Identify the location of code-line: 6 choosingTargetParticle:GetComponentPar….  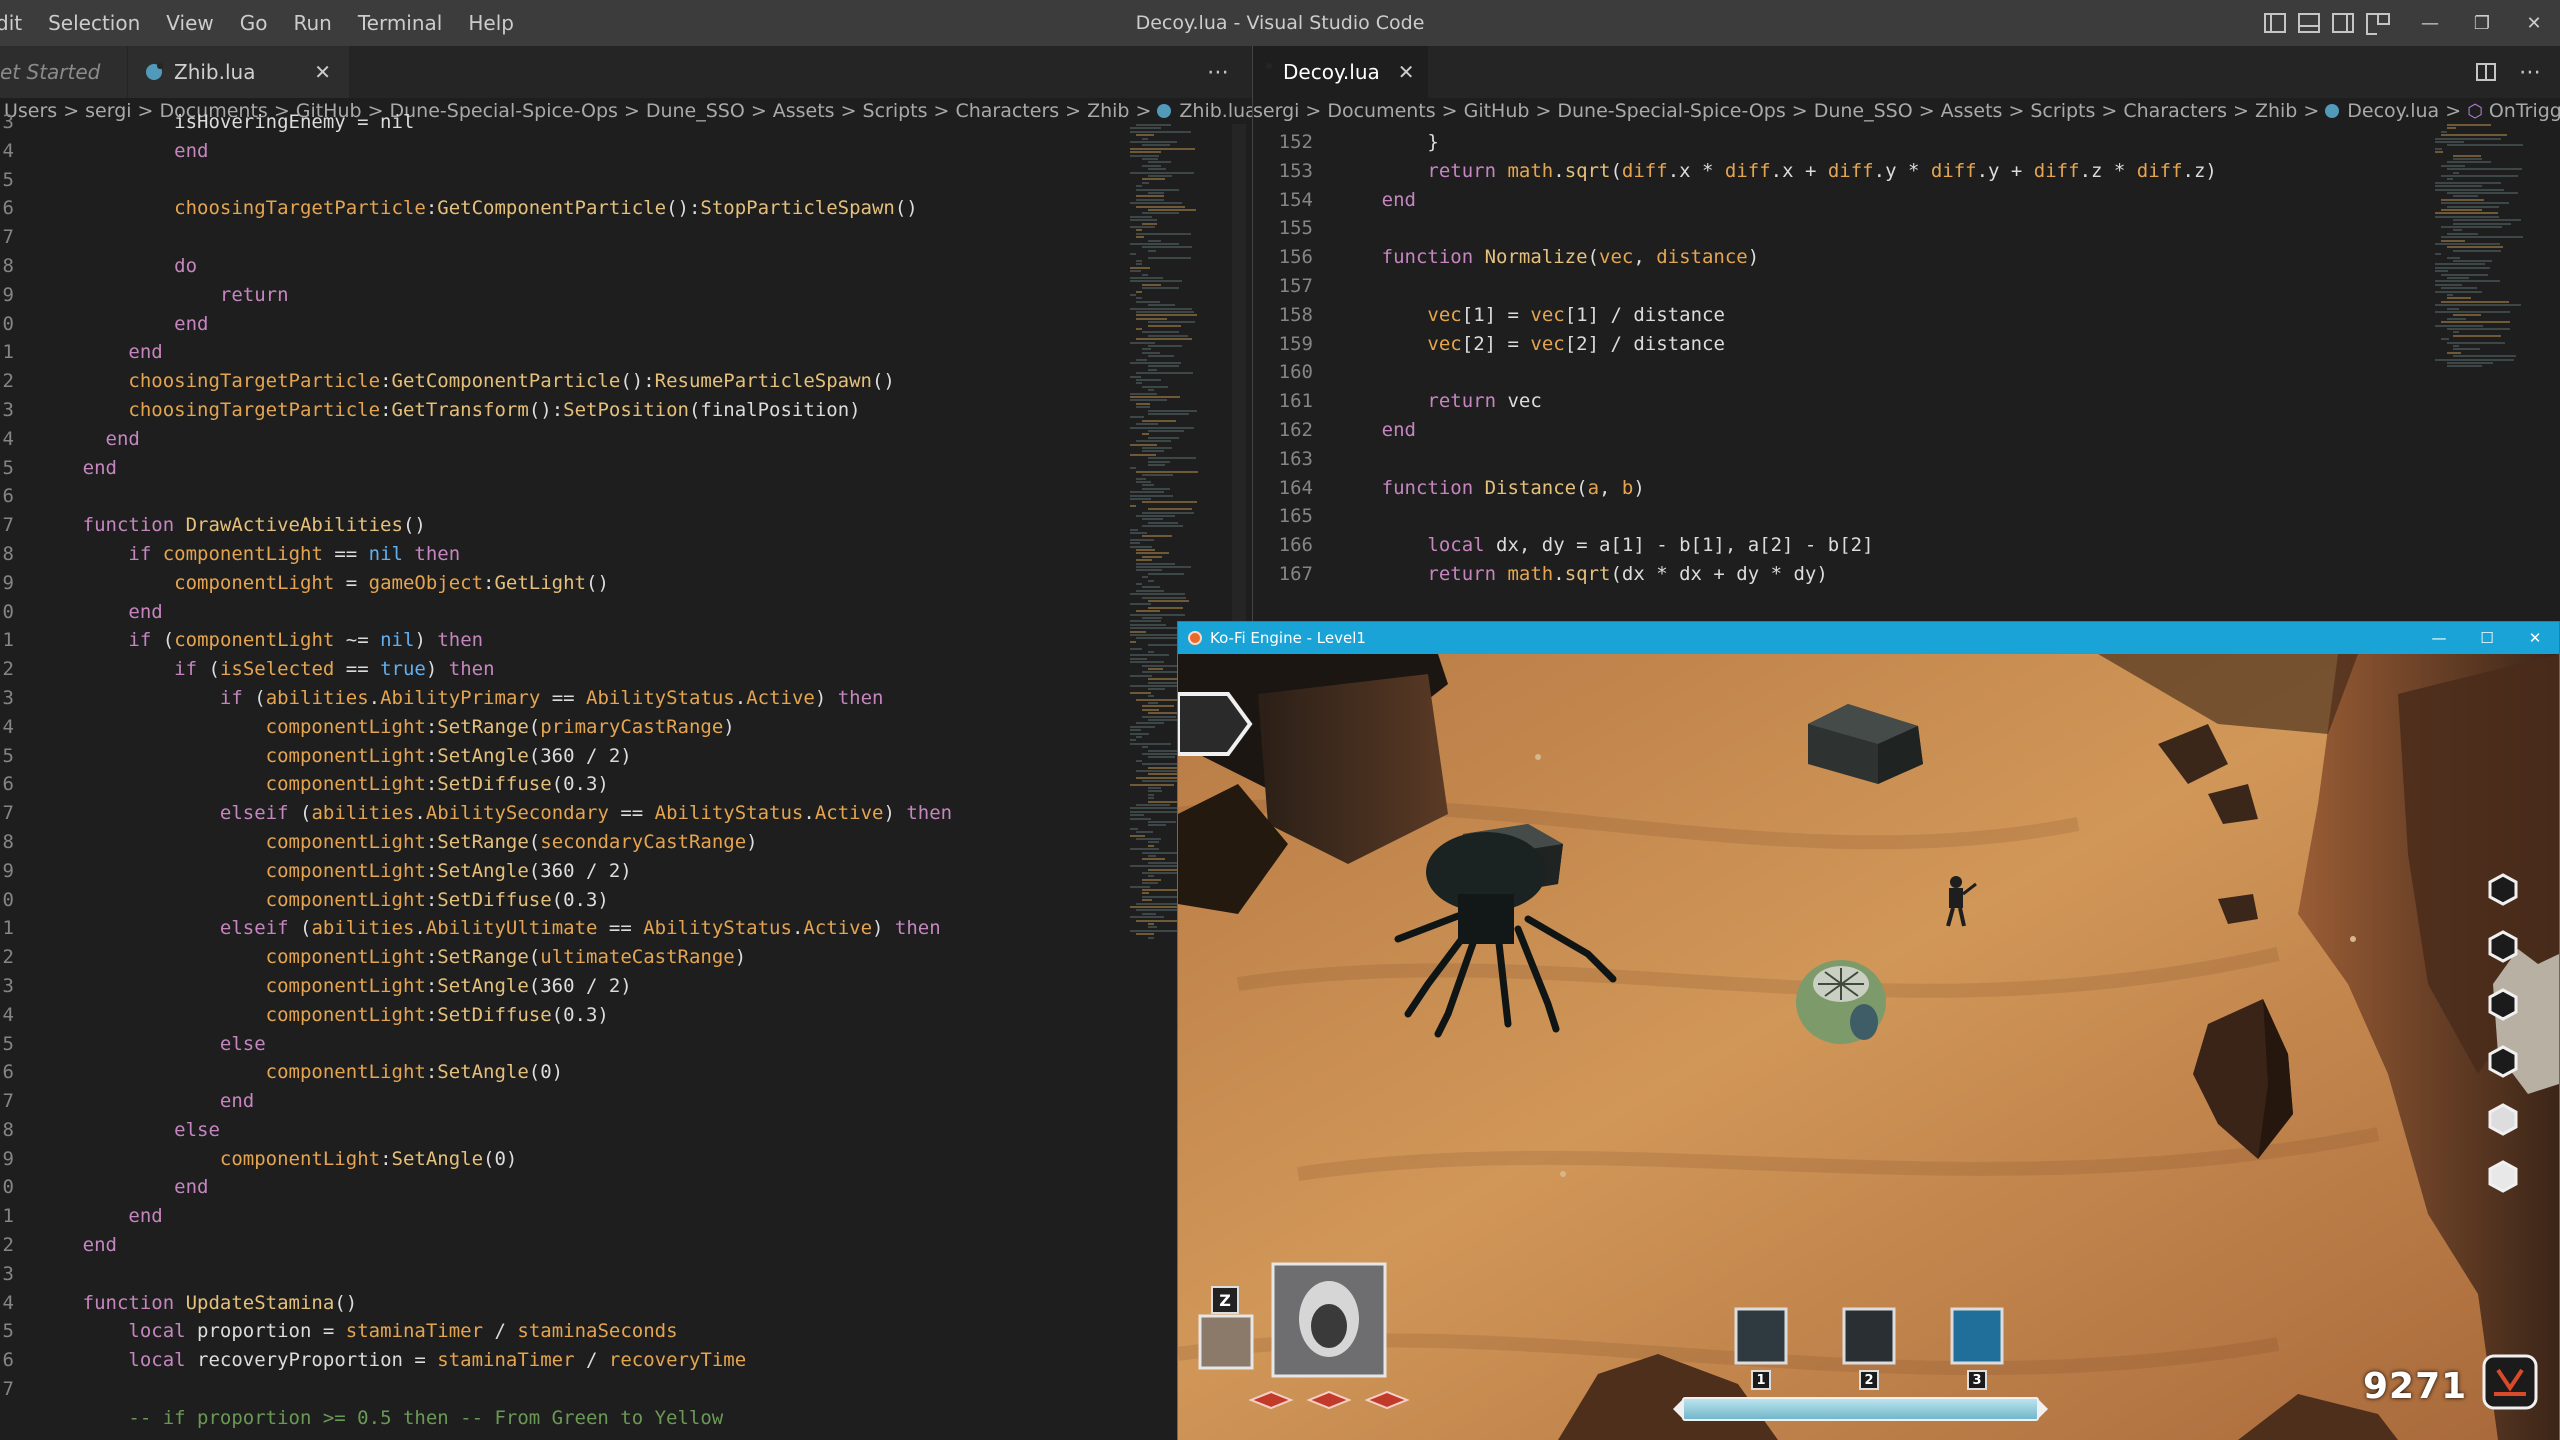
(568, 208).